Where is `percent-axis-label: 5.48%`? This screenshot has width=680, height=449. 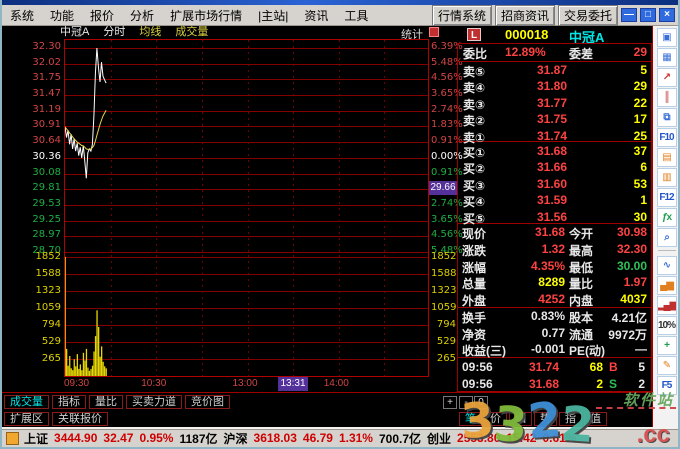
percent-axis-label: 5.48% is located at coordinates (447, 62).